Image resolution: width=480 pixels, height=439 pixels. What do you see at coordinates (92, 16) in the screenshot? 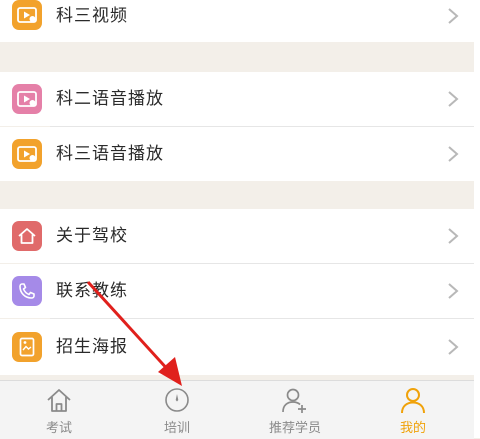
I see `menu-item-label: 科三视频` at bounding box center [92, 16].